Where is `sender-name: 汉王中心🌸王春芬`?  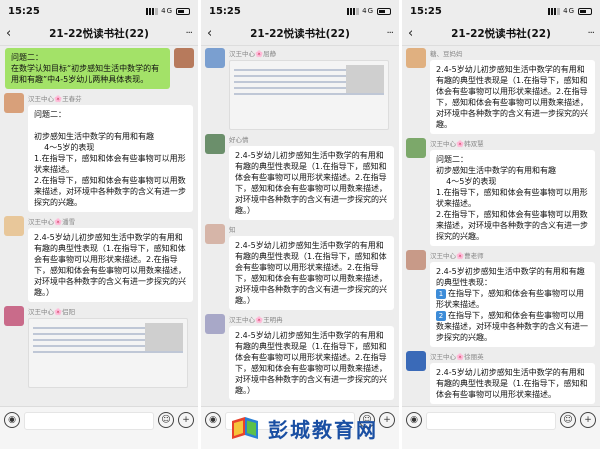 sender-name: 汉王中心🌸王春芬 is located at coordinates (55, 99).